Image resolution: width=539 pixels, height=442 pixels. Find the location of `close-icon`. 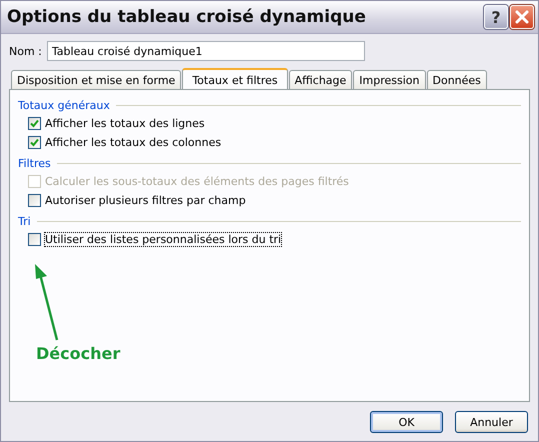

close-icon is located at coordinates (522, 17).